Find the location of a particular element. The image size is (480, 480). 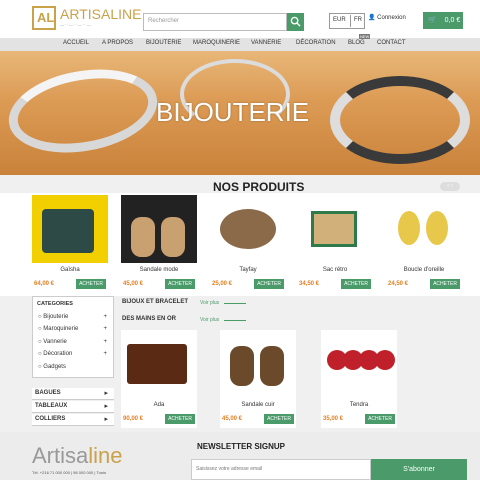

language-selector: FR is located at coordinates (358, 20).